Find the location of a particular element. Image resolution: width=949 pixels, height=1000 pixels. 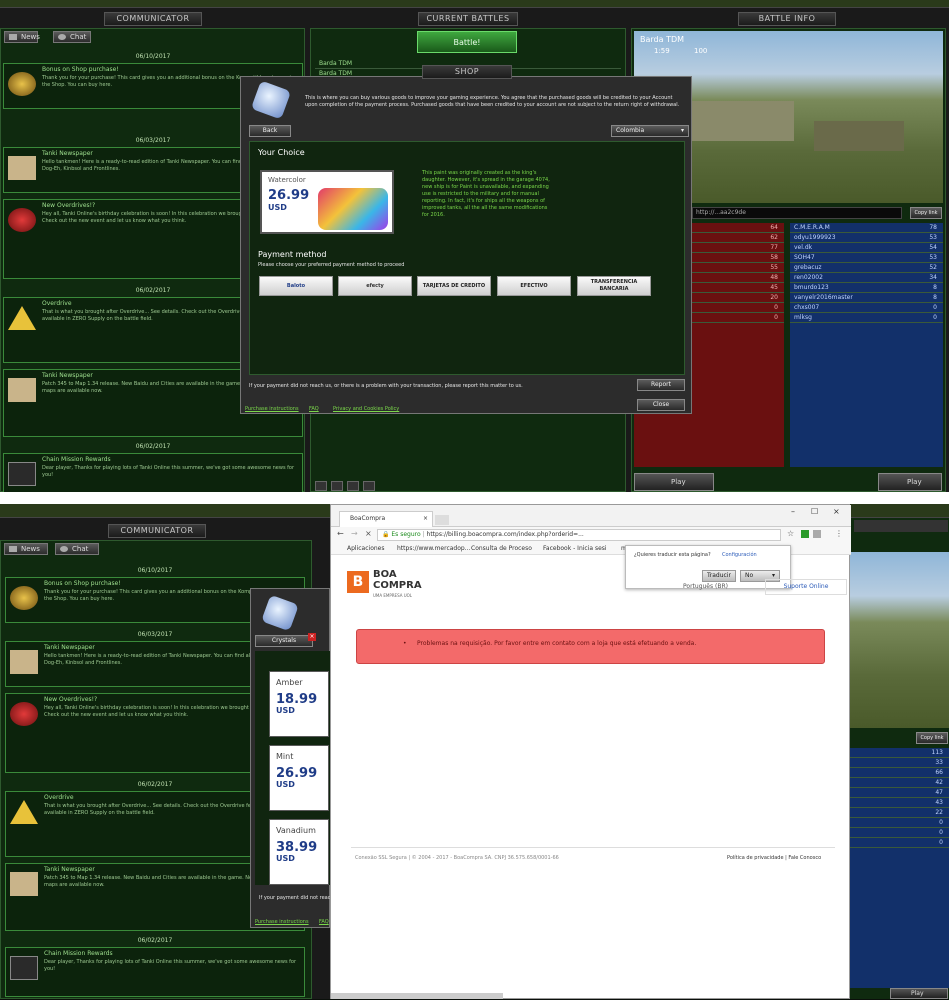

report-button: Report is located at coordinates (661, 385).